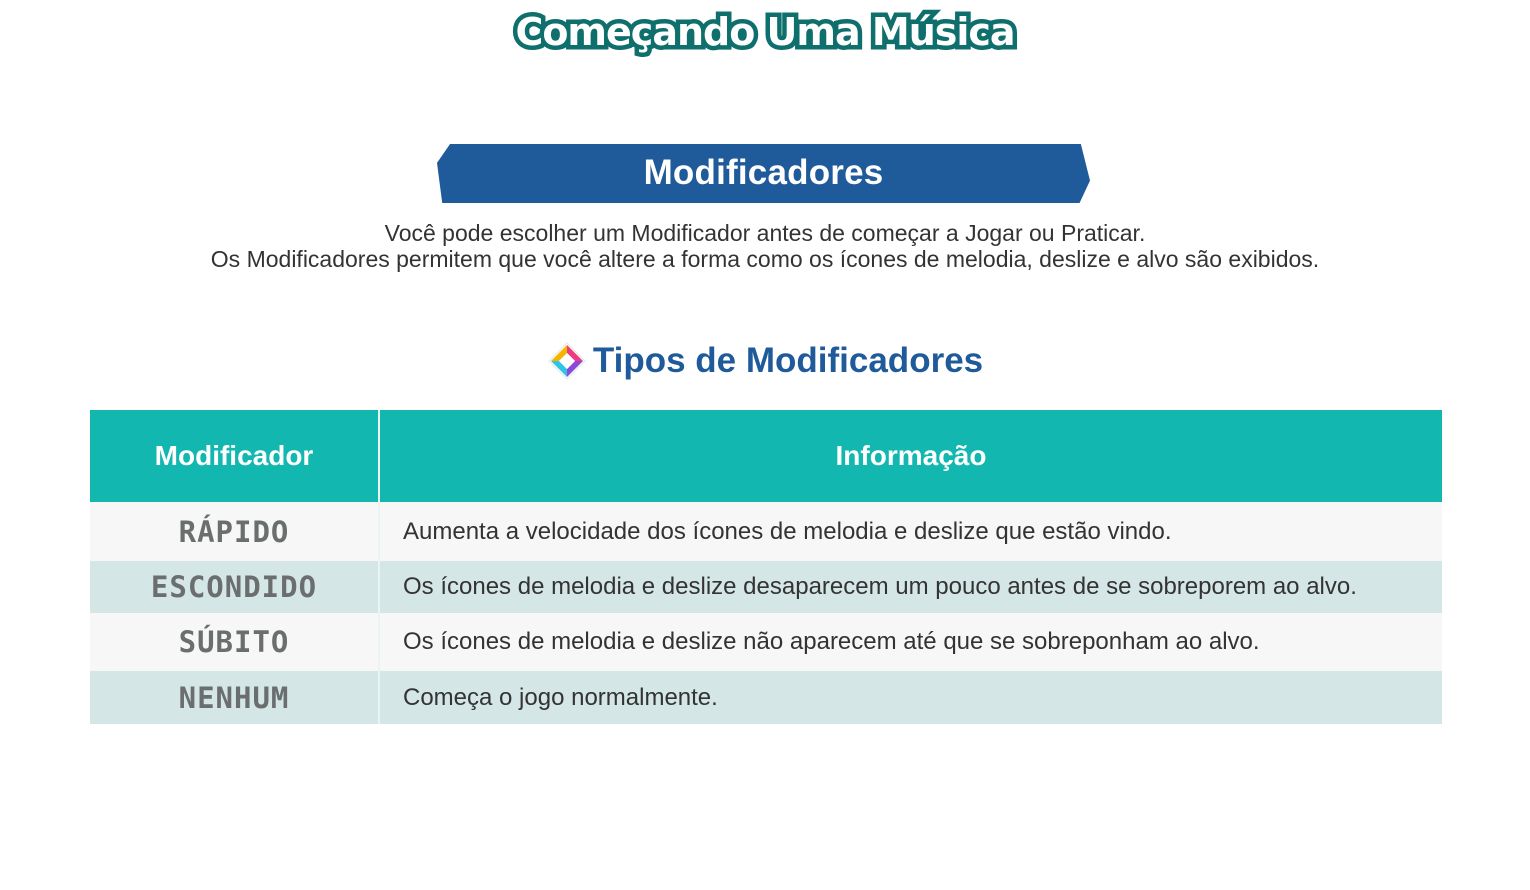  I want to click on subheading: Tipos de Modificadores, so click(765, 361).